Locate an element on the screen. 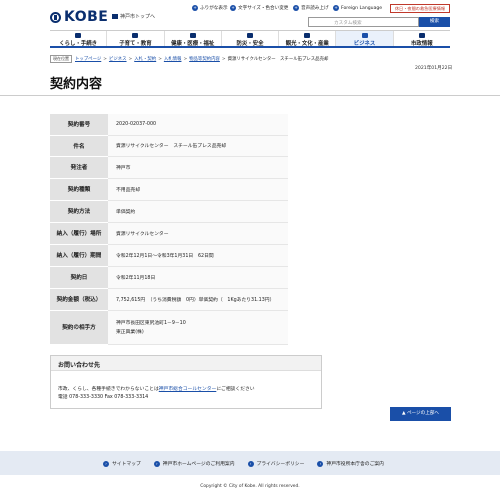 This screenshot has width=500, height=496. child-icon is located at coordinates (135, 35).